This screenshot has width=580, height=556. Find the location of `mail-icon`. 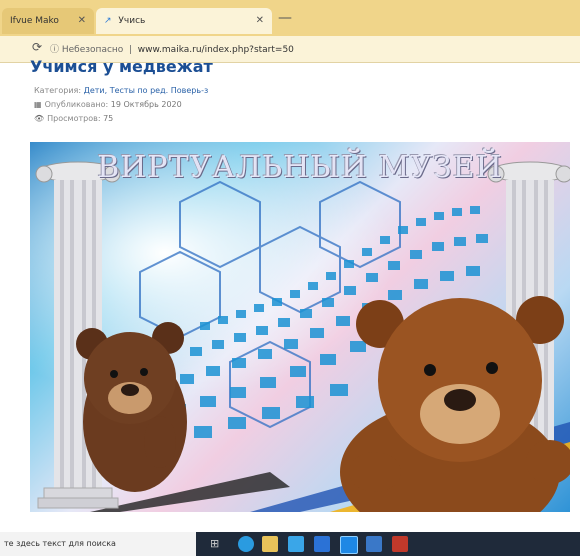

mail-icon is located at coordinates (322, 544).